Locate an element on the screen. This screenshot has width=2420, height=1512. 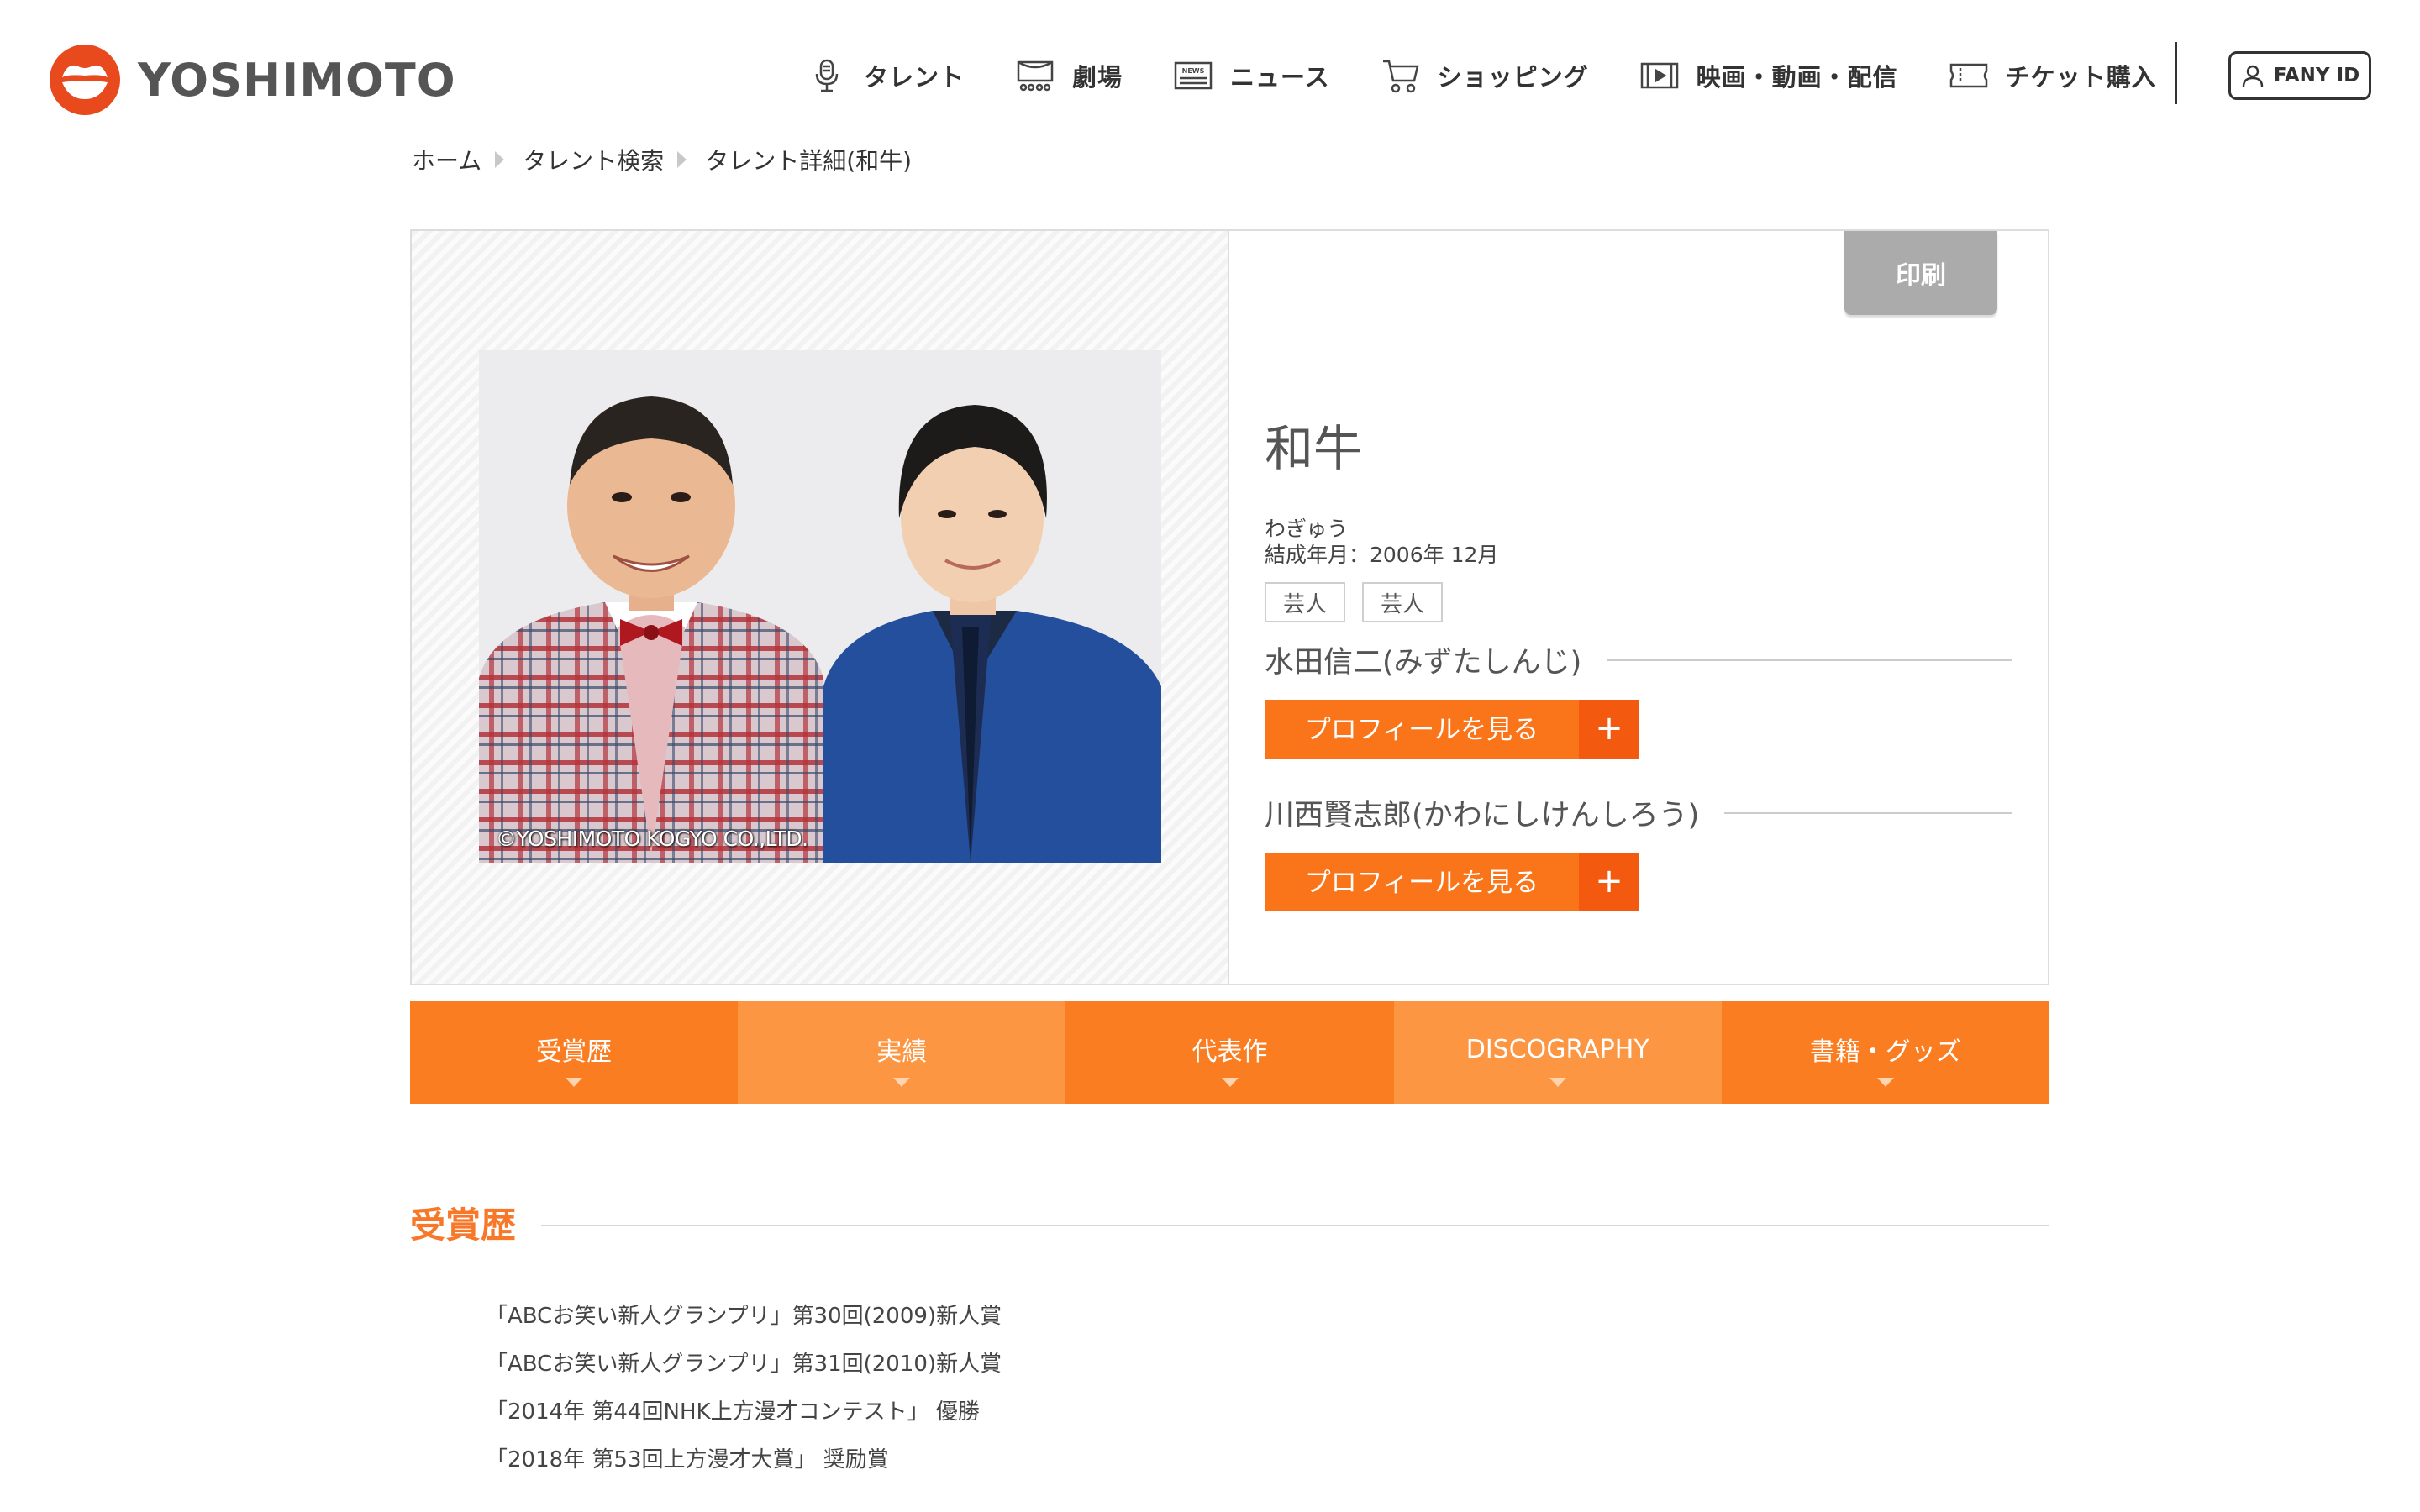
tab-awards: 受賞歴 is located at coordinates (574, 1052).